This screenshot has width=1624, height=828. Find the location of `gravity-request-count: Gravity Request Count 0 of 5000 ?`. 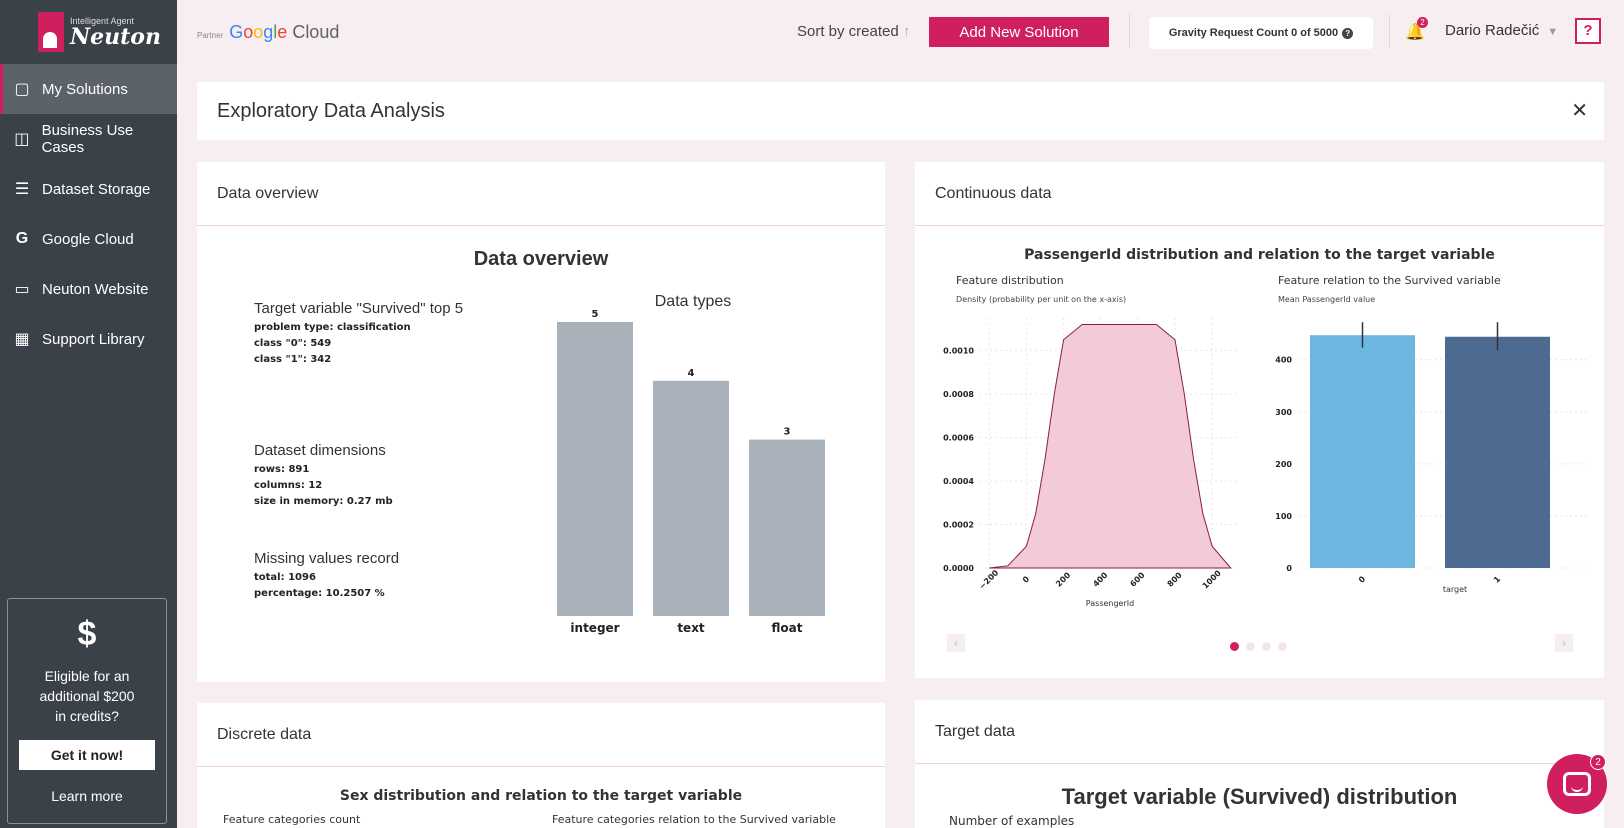

gravity-request-count: Gravity Request Count 0 of 5000 ? is located at coordinates (1261, 33).